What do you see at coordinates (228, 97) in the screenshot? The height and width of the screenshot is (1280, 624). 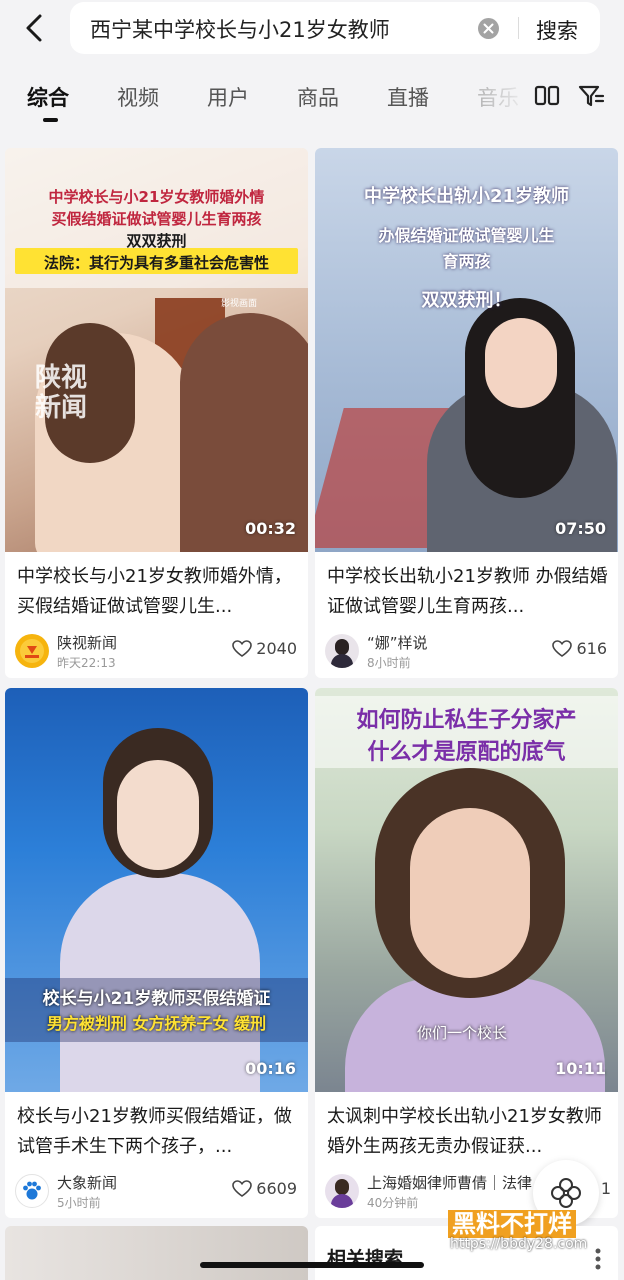 I see `tab-users: 用户` at bounding box center [228, 97].